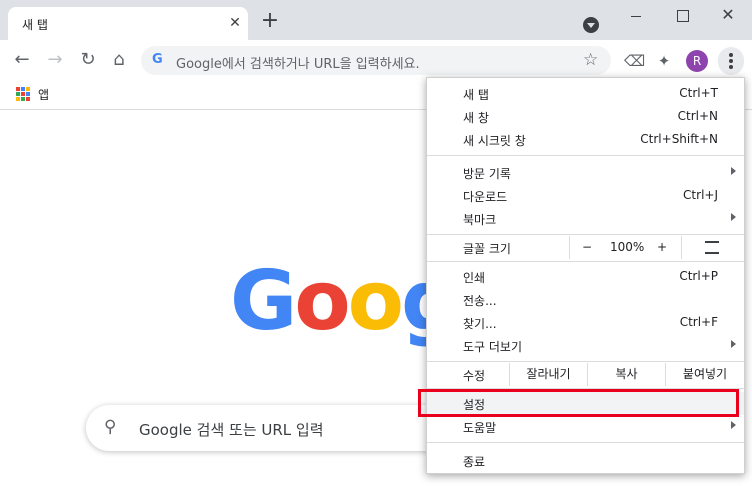 This screenshot has width=752, height=486. Describe the element at coordinates (298, 64) in the screenshot. I see `omnibox-placeholder: Google에서 검색하거나 URL을 입력하세요.` at that location.